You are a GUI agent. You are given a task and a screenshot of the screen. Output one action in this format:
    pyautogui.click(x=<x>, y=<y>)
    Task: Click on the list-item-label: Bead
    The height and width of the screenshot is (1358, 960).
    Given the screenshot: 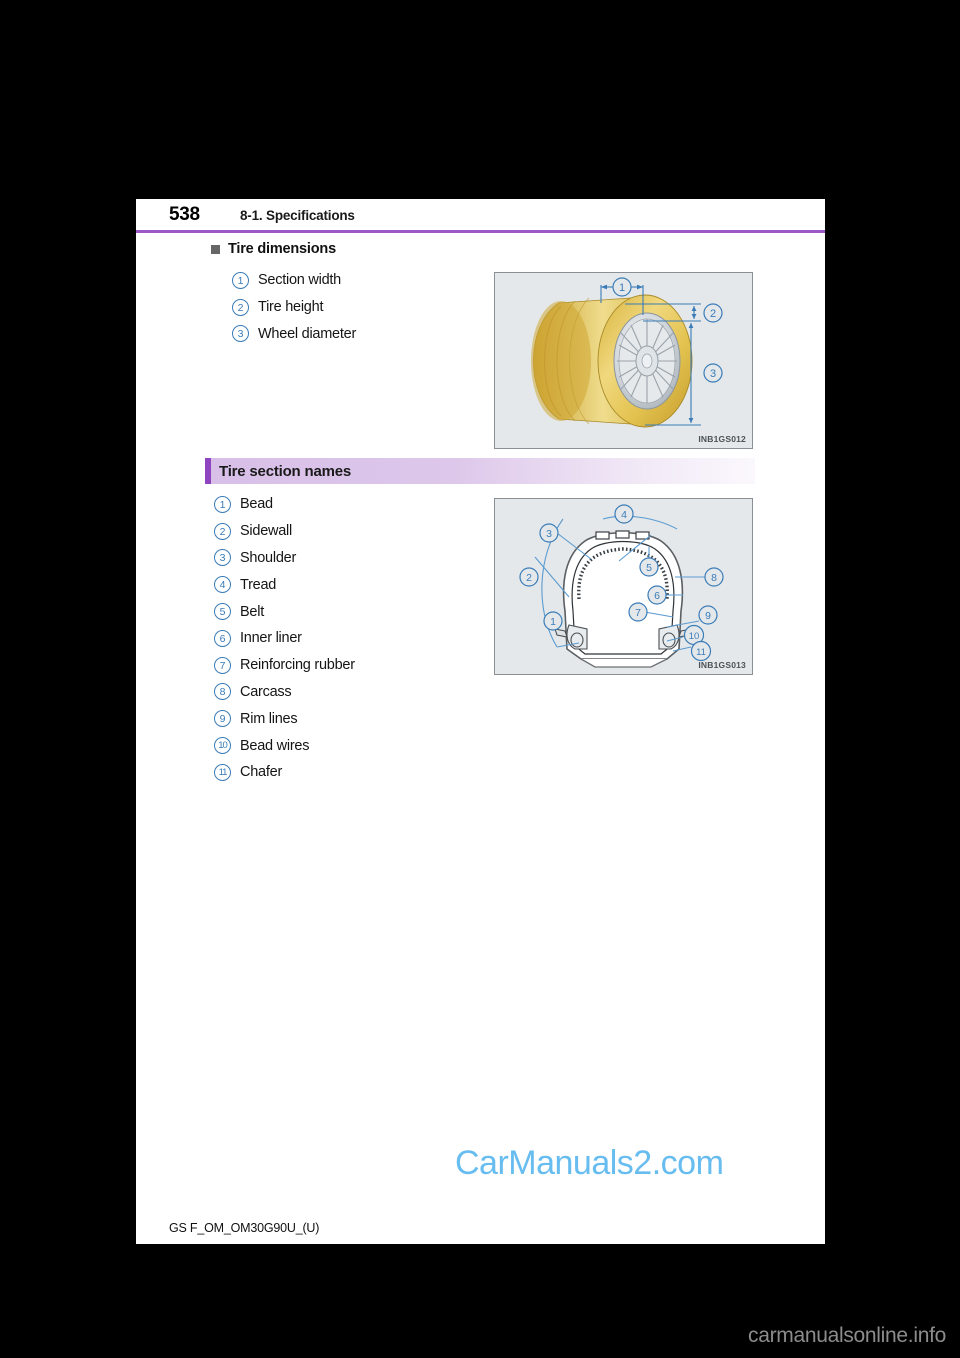 What is the action you would take?
    pyautogui.click(x=256, y=504)
    